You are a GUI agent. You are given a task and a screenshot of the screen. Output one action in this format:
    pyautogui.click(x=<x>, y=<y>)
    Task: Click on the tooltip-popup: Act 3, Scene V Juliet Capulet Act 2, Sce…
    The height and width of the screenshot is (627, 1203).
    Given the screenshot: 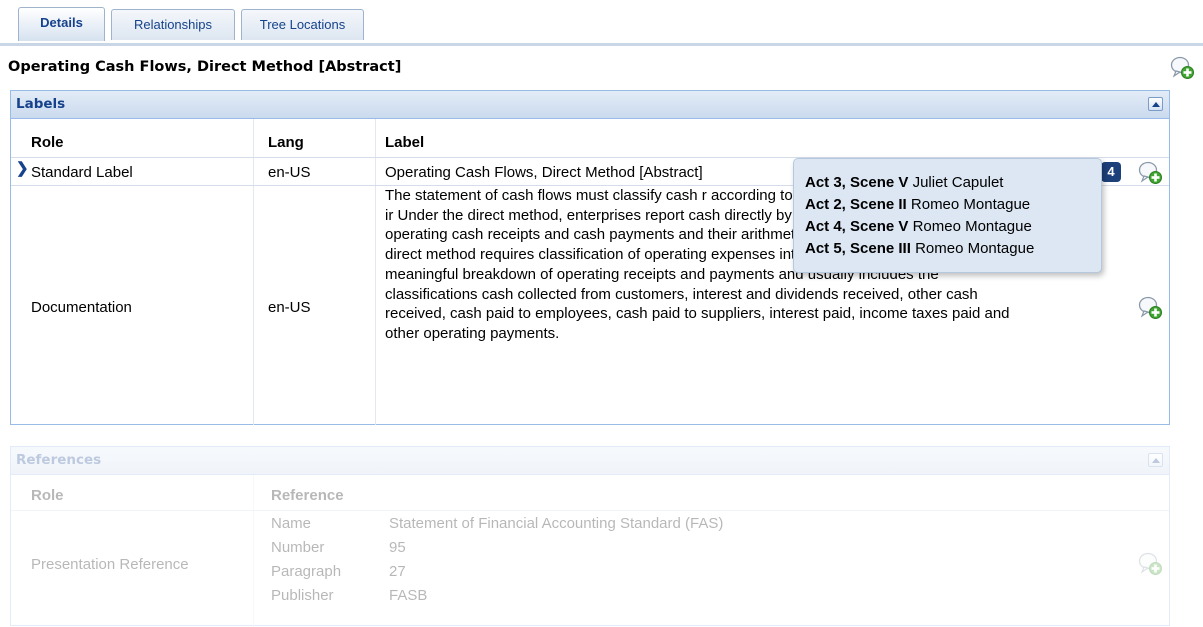 What is the action you would take?
    pyautogui.click(x=947, y=215)
    